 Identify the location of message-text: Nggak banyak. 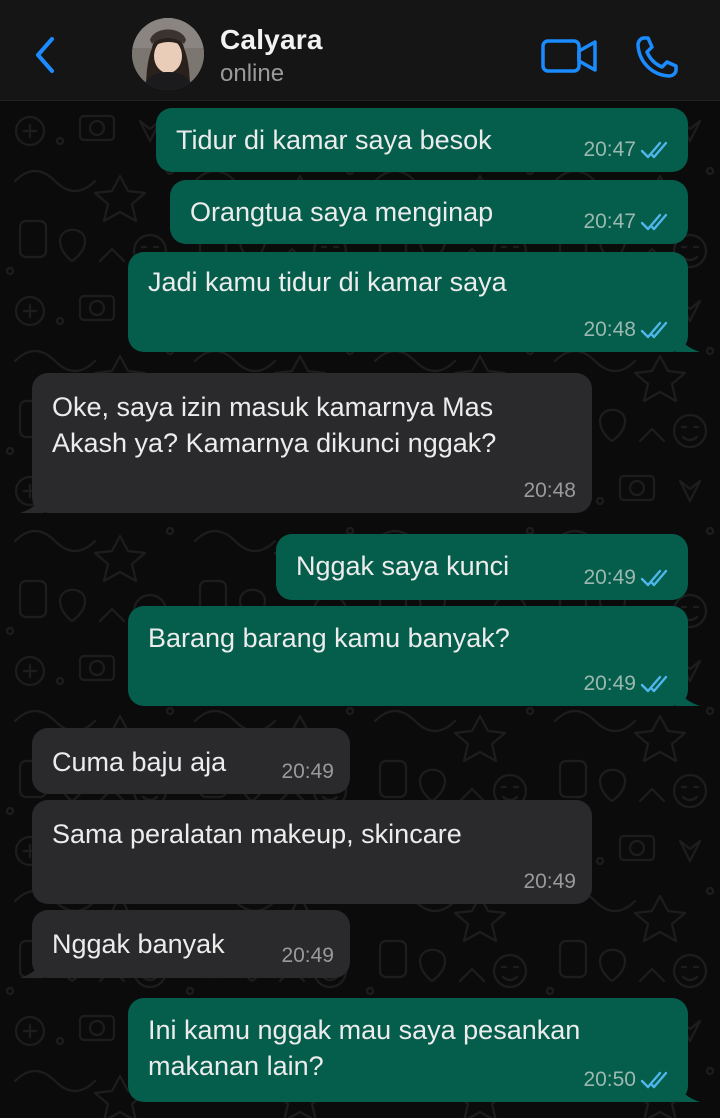
(138, 944).